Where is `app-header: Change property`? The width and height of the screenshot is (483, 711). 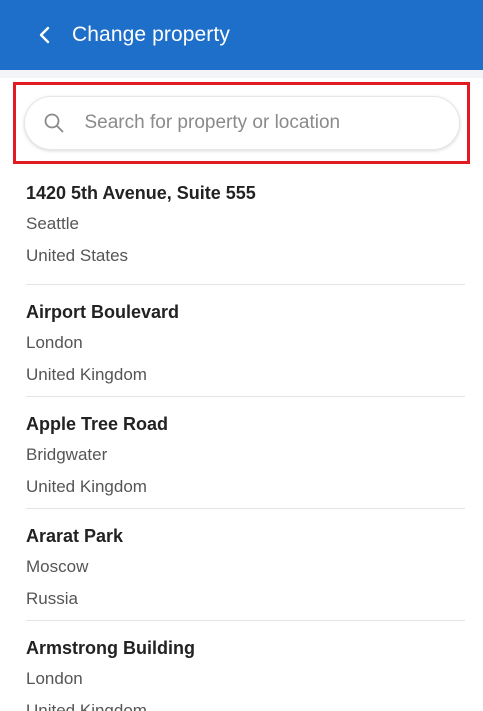 app-header: Change property is located at coordinates (241, 35).